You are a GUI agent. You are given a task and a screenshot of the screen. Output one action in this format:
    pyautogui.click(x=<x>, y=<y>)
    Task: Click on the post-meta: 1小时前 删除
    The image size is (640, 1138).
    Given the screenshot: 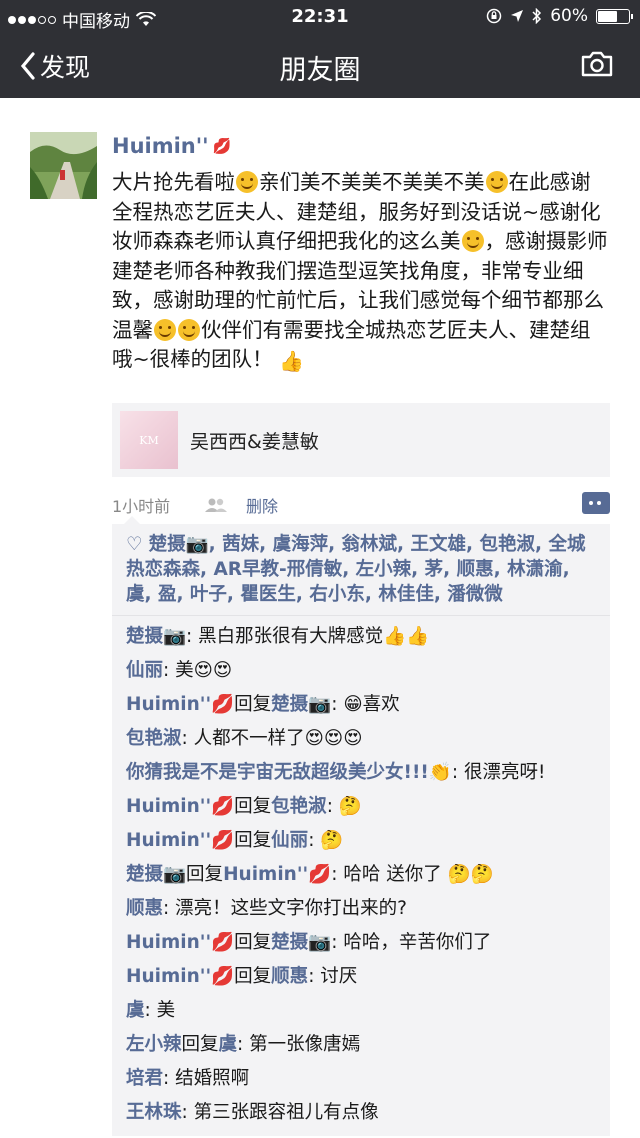 What is the action you would take?
    pyautogui.click(x=361, y=505)
    